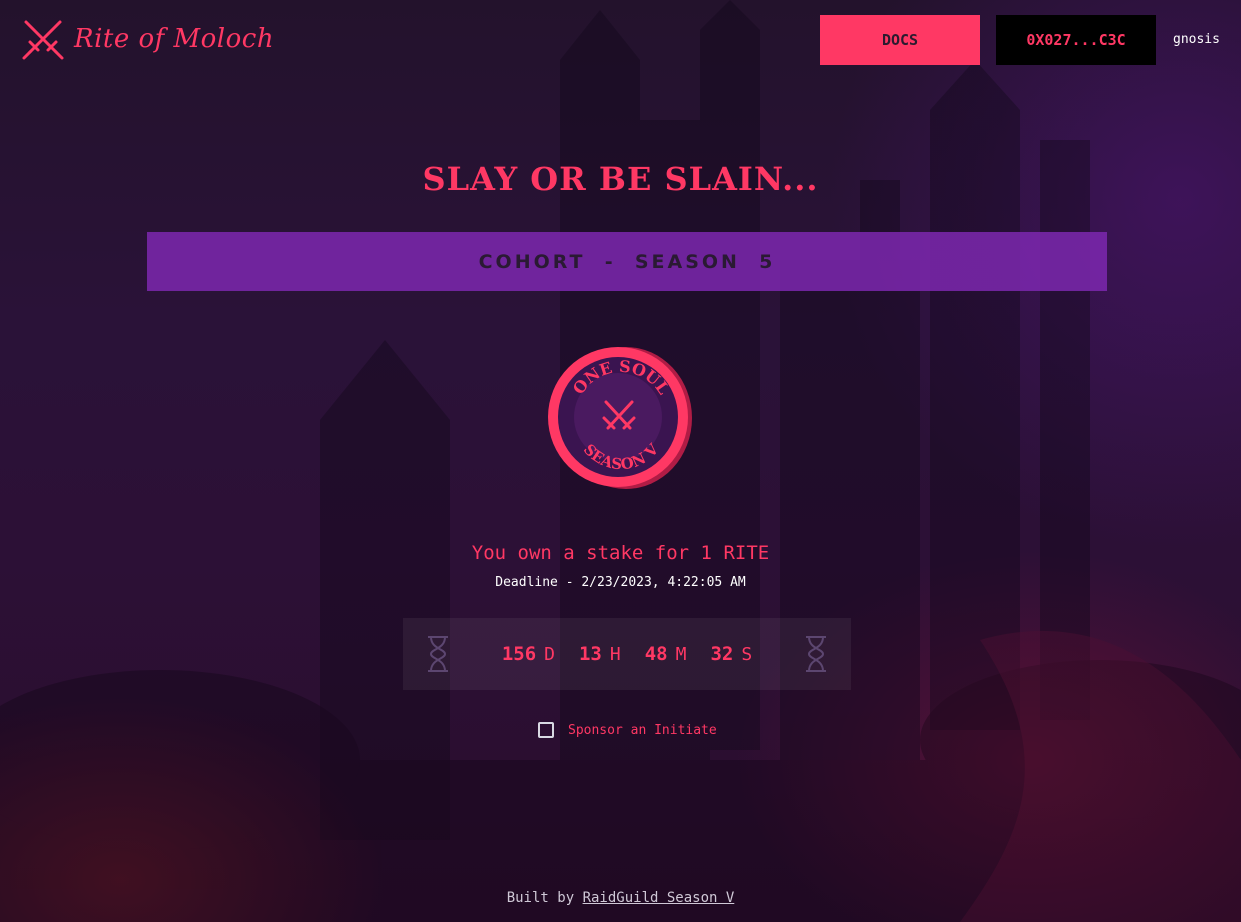 The height and width of the screenshot is (922, 1241). What do you see at coordinates (747, 654) in the screenshot?
I see `seconds-label: S` at bounding box center [747, 654].